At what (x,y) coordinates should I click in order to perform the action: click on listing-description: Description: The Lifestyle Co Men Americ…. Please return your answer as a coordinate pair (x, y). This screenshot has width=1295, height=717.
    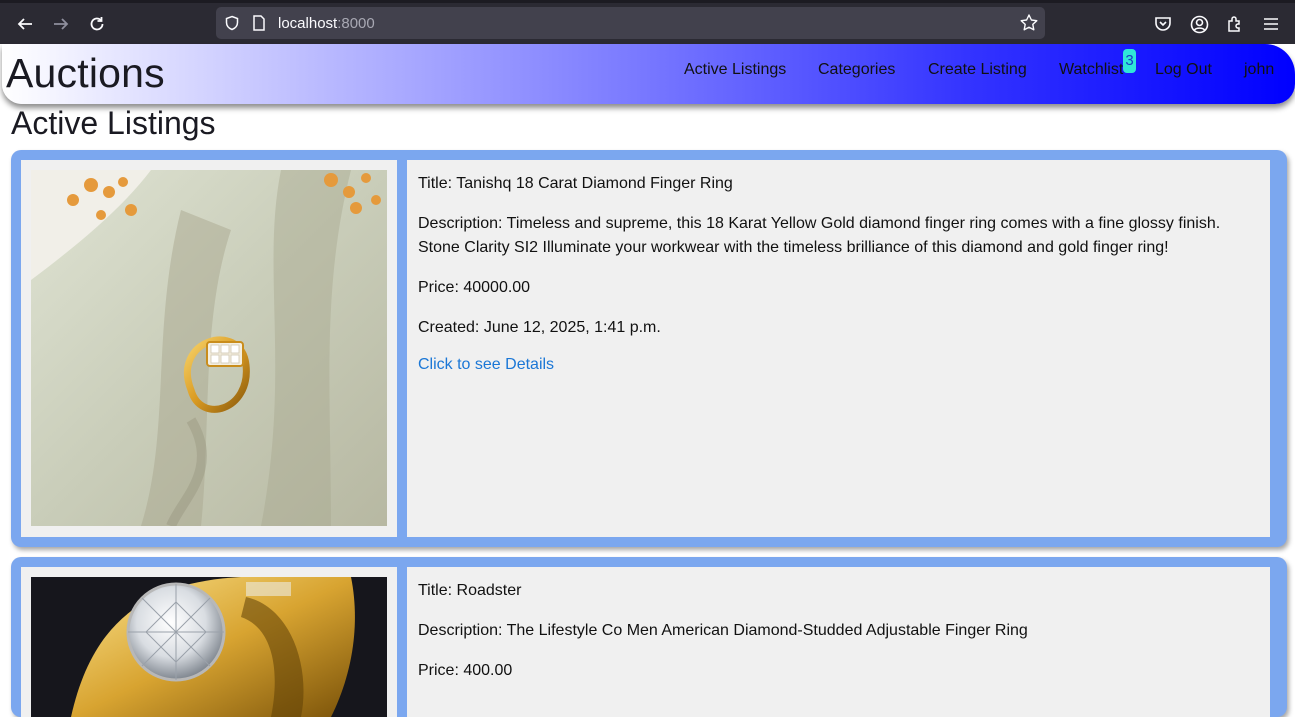
    Looking at the image, I should click on (723, 630).